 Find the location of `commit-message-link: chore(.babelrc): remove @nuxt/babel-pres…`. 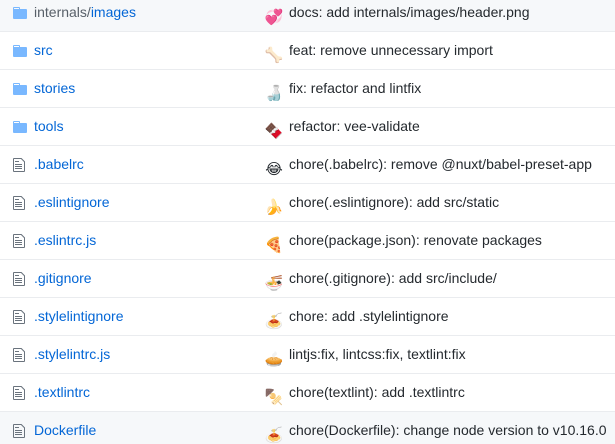

commit-message-link: chore(.babelrc): remove @nuxt/babel-pres… is located at coordinates (440, 164).